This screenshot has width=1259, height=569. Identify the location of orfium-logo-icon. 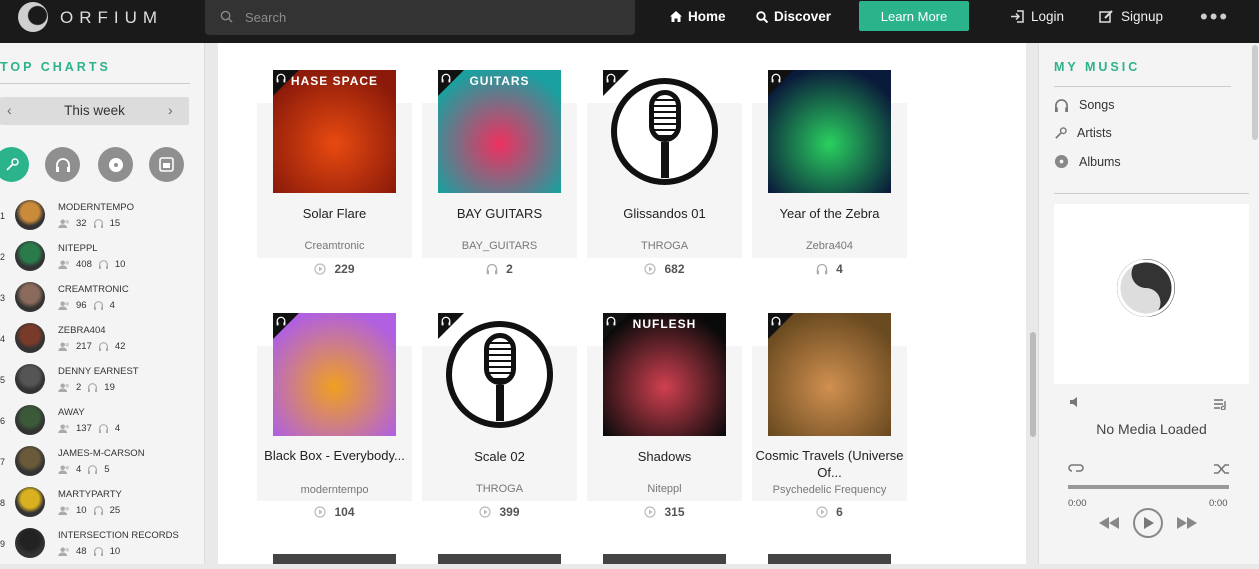
(33, 17).